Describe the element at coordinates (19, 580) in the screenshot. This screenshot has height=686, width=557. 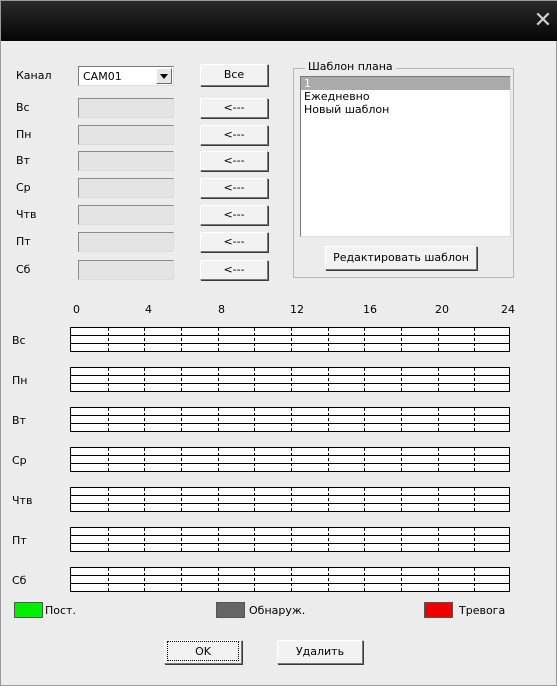
I see `timeline-day-label: Сб` at that location.